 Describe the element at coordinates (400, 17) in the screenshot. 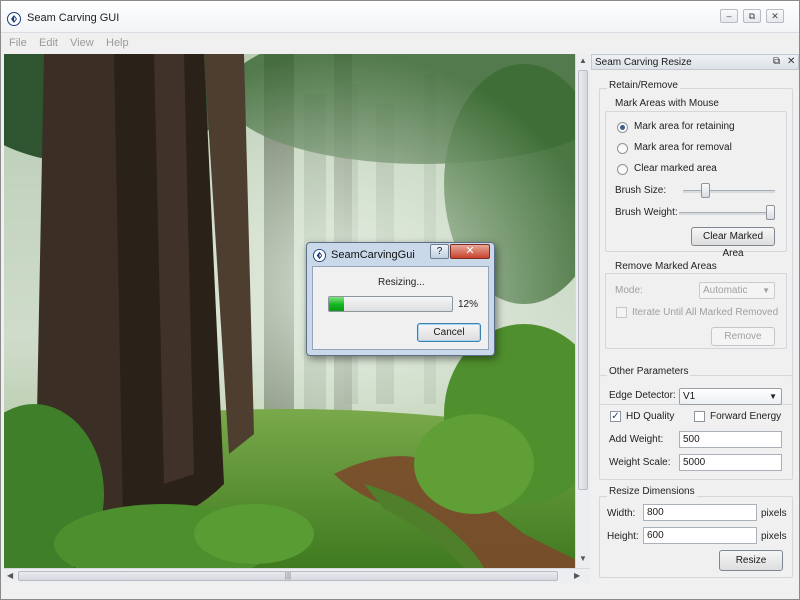

I see `title-bar: Seam Carving GUI – ⧉ ✕` at that location.